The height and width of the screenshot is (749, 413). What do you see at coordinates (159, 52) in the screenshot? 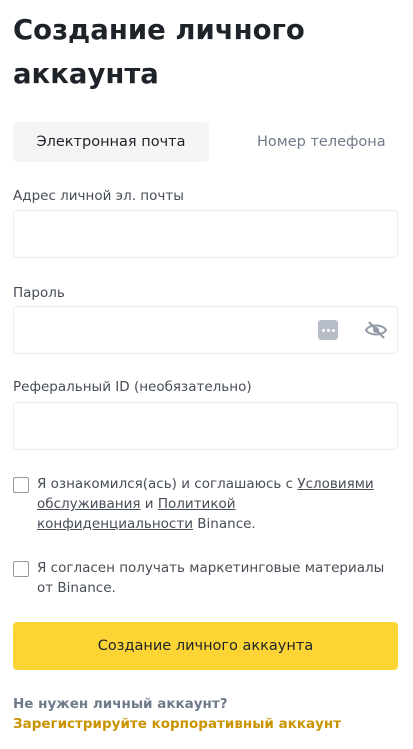
I see `page-title: Создание личного аккаунта` at bounding box center [159, 52].